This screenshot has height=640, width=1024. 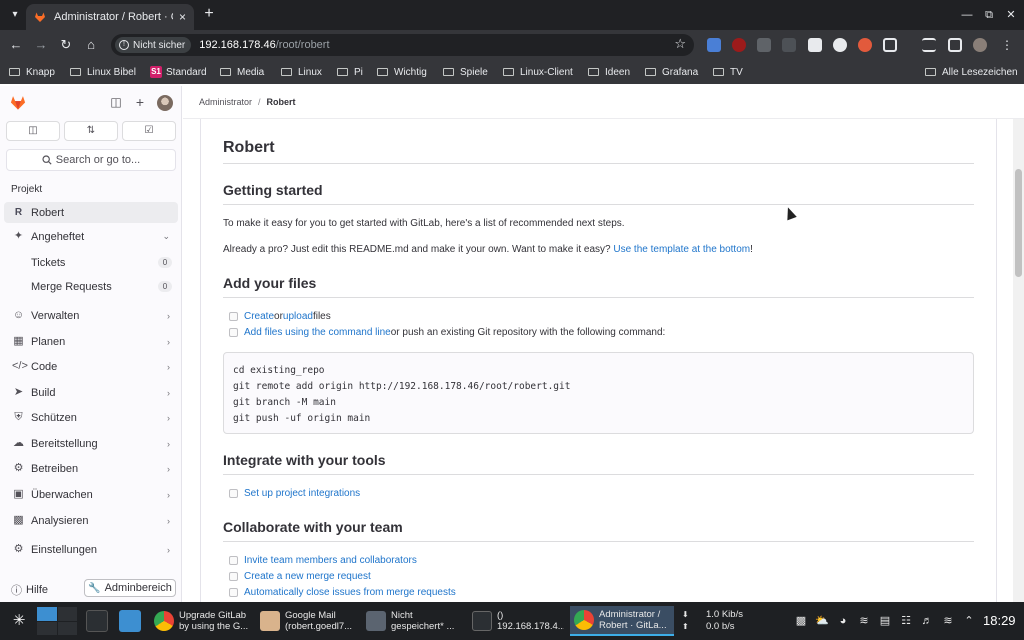 What do you see at coordinates (32, 72) in the screenshot?
I see `bookmark-folder: Knapp` at bounding box center [32, 72].